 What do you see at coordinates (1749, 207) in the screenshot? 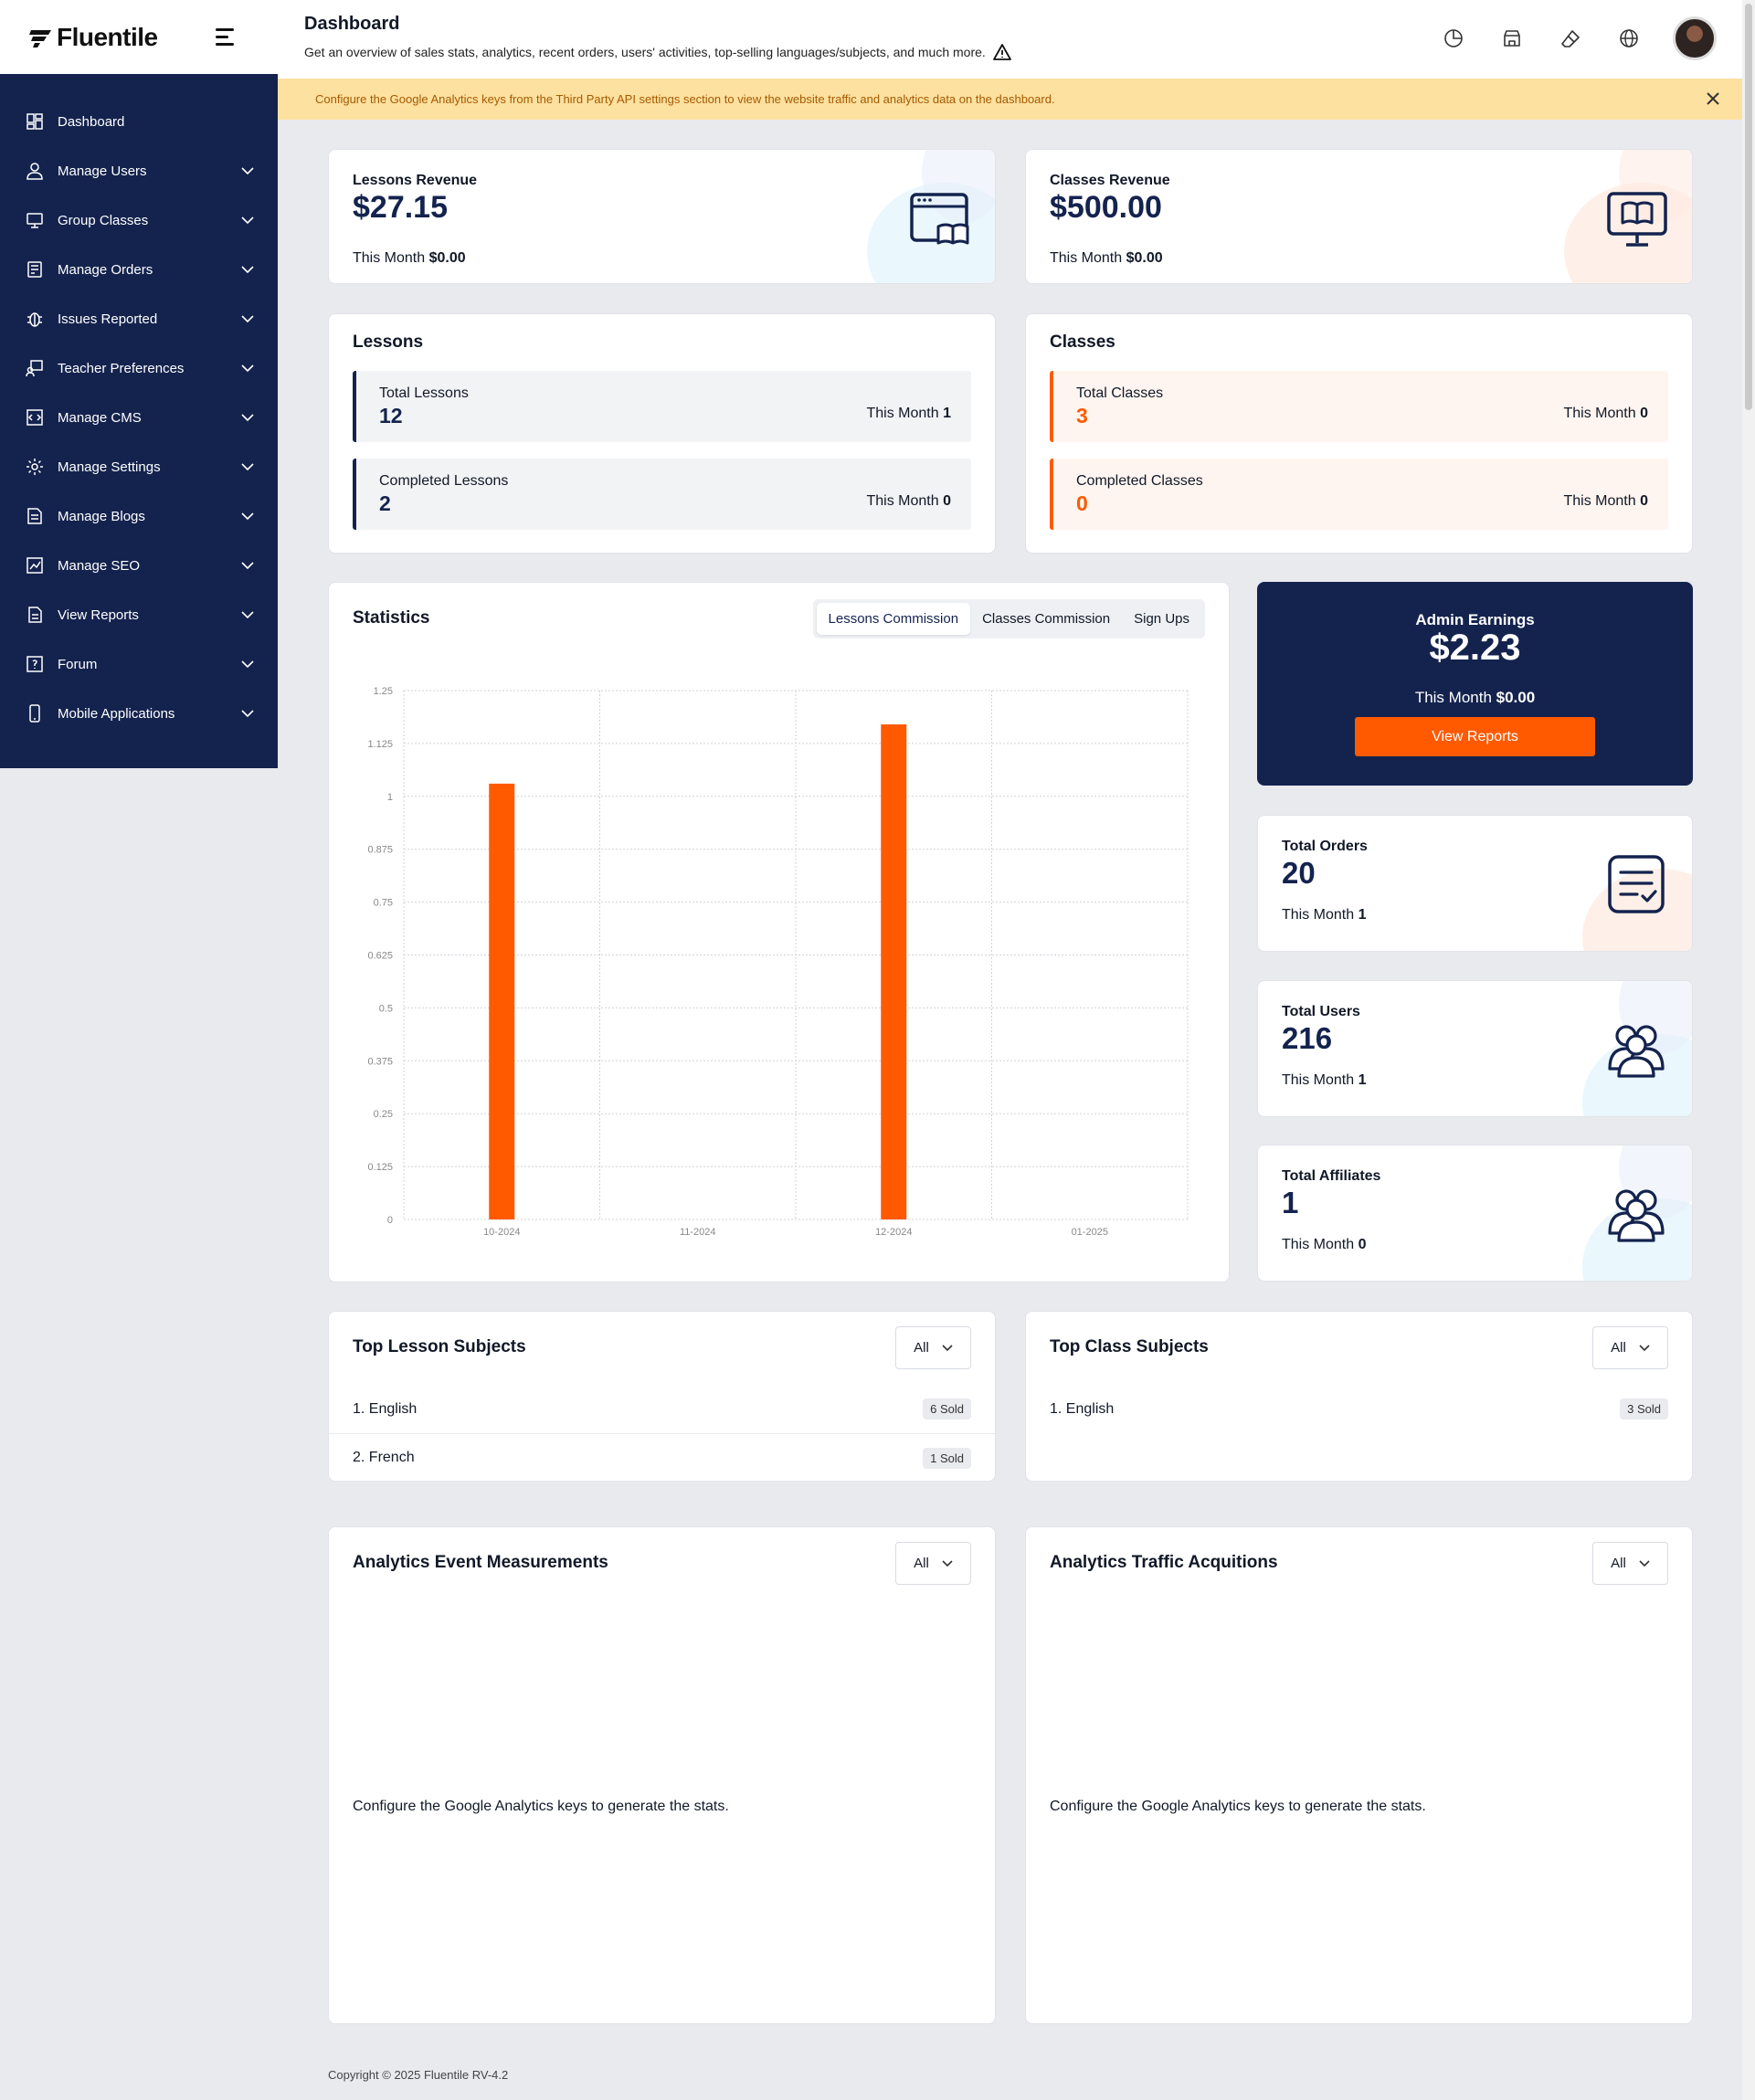
I see `scrollbar-thumb` at bounding box center [1749, 207].